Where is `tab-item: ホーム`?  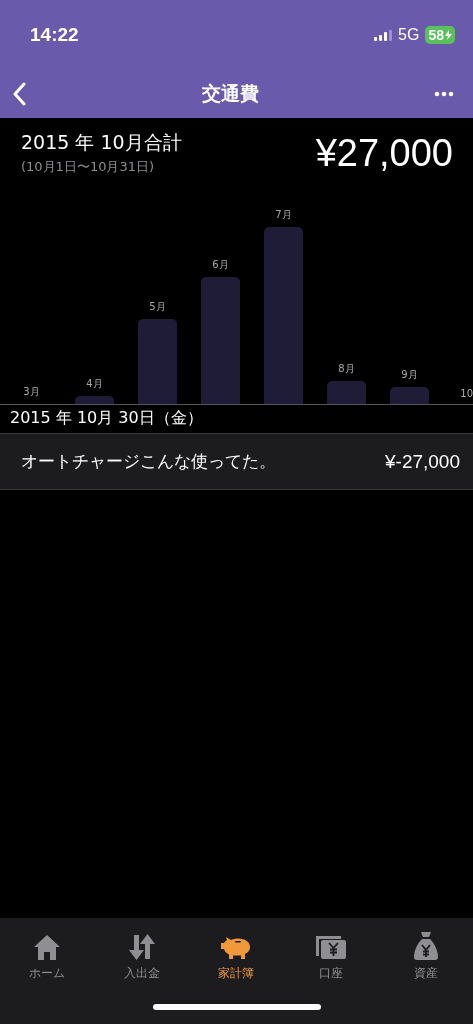
tab-item: ホーム is located at coordinates (47, 955).